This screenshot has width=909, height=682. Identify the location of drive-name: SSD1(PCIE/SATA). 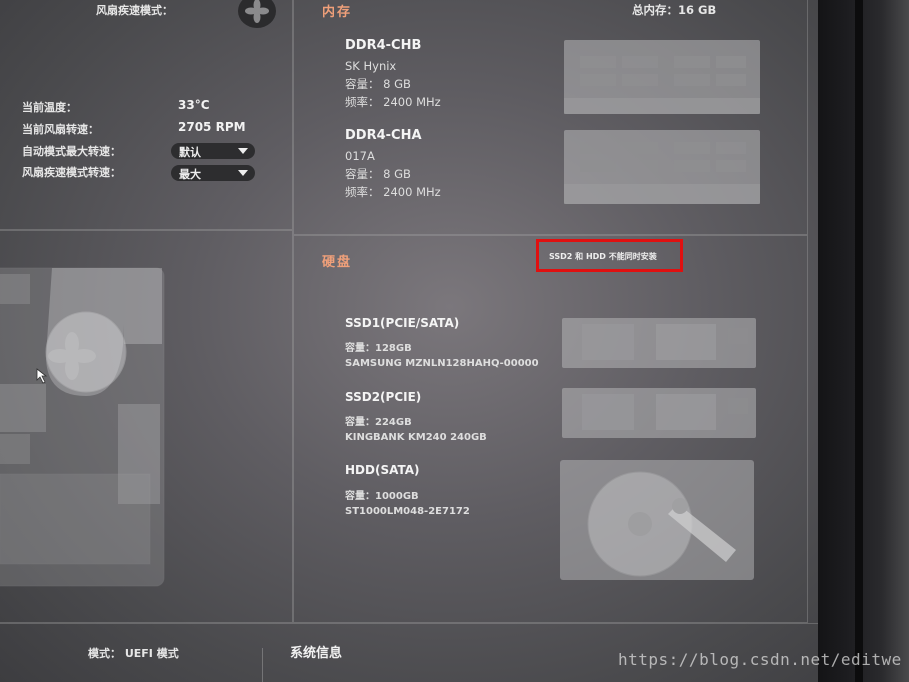
(402, 323).